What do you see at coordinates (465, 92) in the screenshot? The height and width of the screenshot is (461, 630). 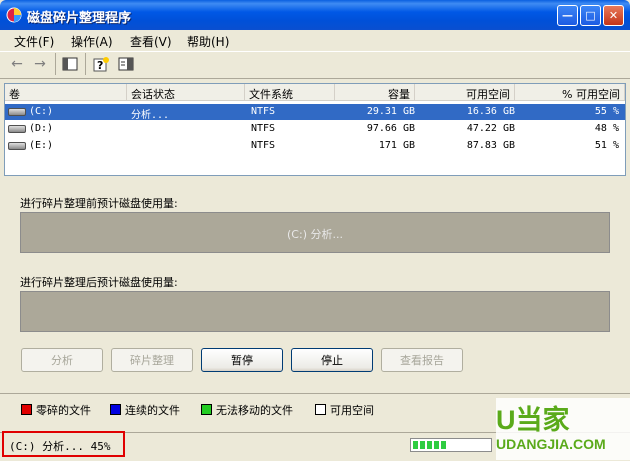 I see `column-header-free-space: 可用空间` at bounding box center [465, 92].